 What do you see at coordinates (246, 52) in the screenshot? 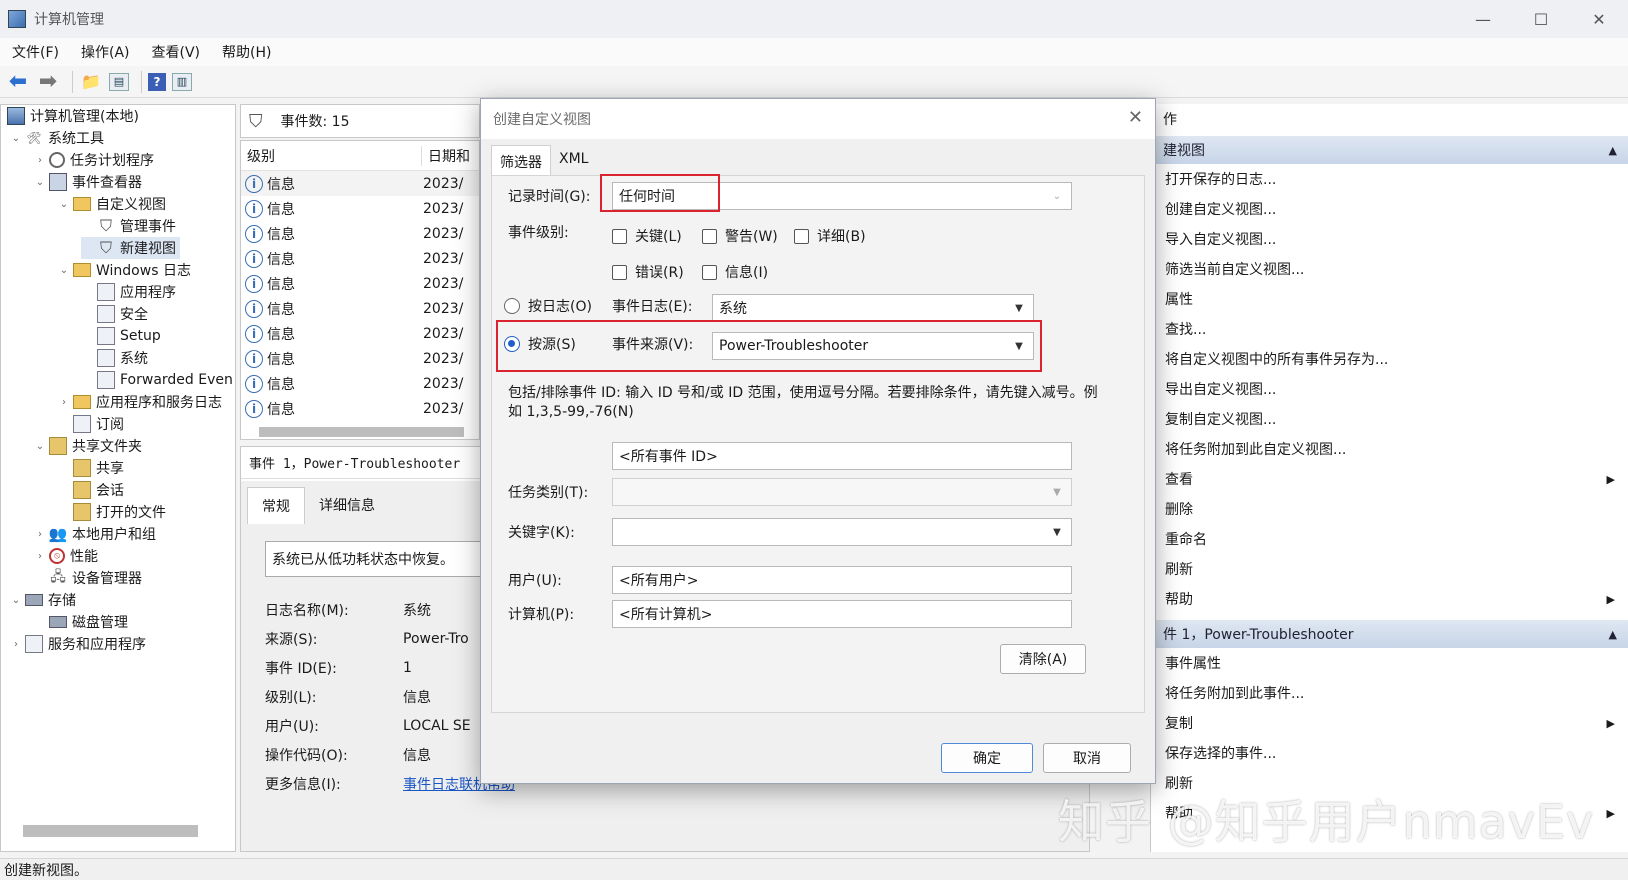
I see `menu-help: 帮助(H)` at bounding box center [246, 52].